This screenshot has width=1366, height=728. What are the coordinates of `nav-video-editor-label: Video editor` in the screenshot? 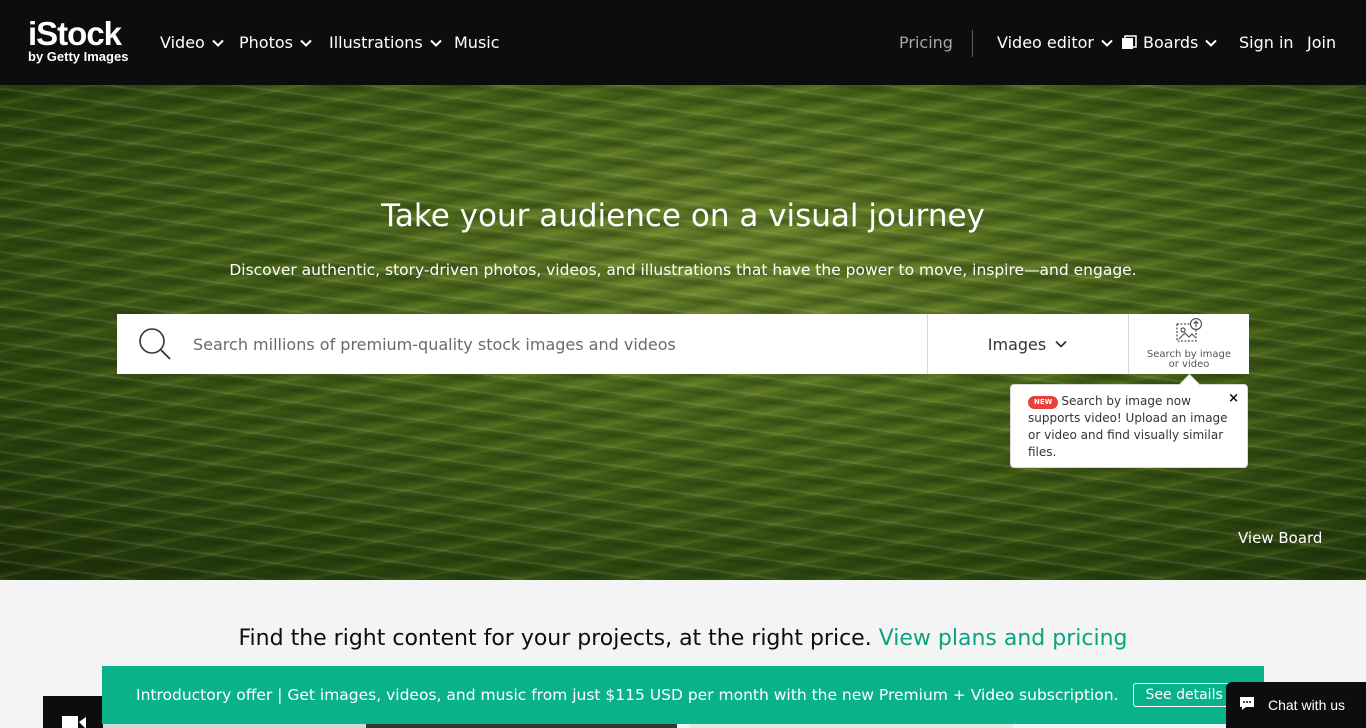 It's located at (1045, 42).